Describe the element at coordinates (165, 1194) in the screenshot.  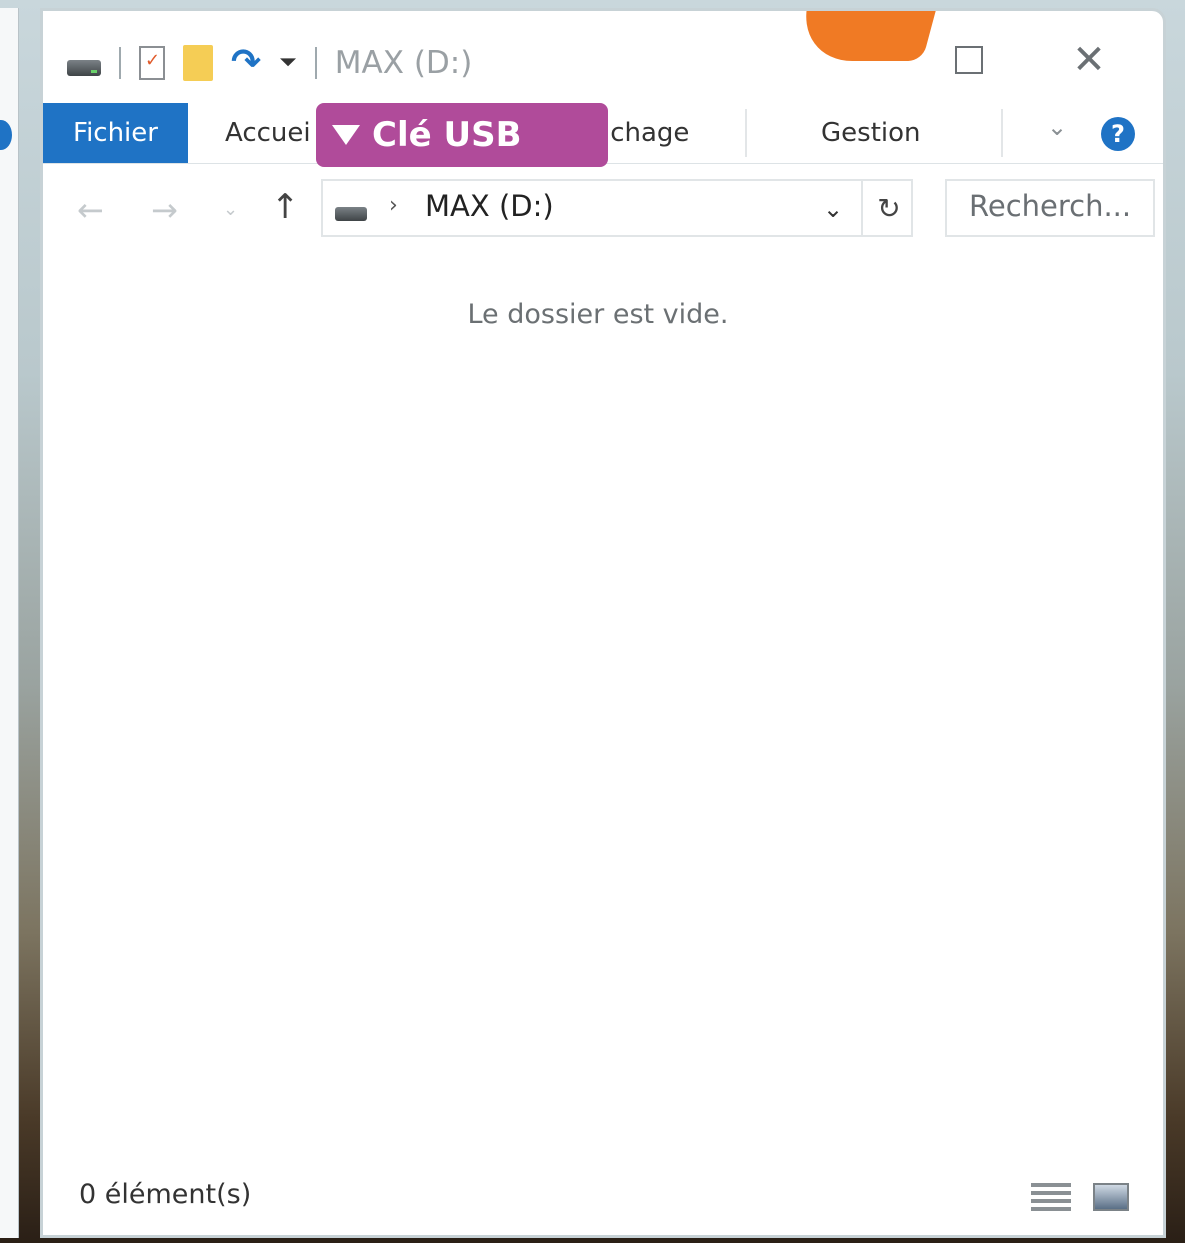
I see `status-item-count: 0 élément(s)` at that location.